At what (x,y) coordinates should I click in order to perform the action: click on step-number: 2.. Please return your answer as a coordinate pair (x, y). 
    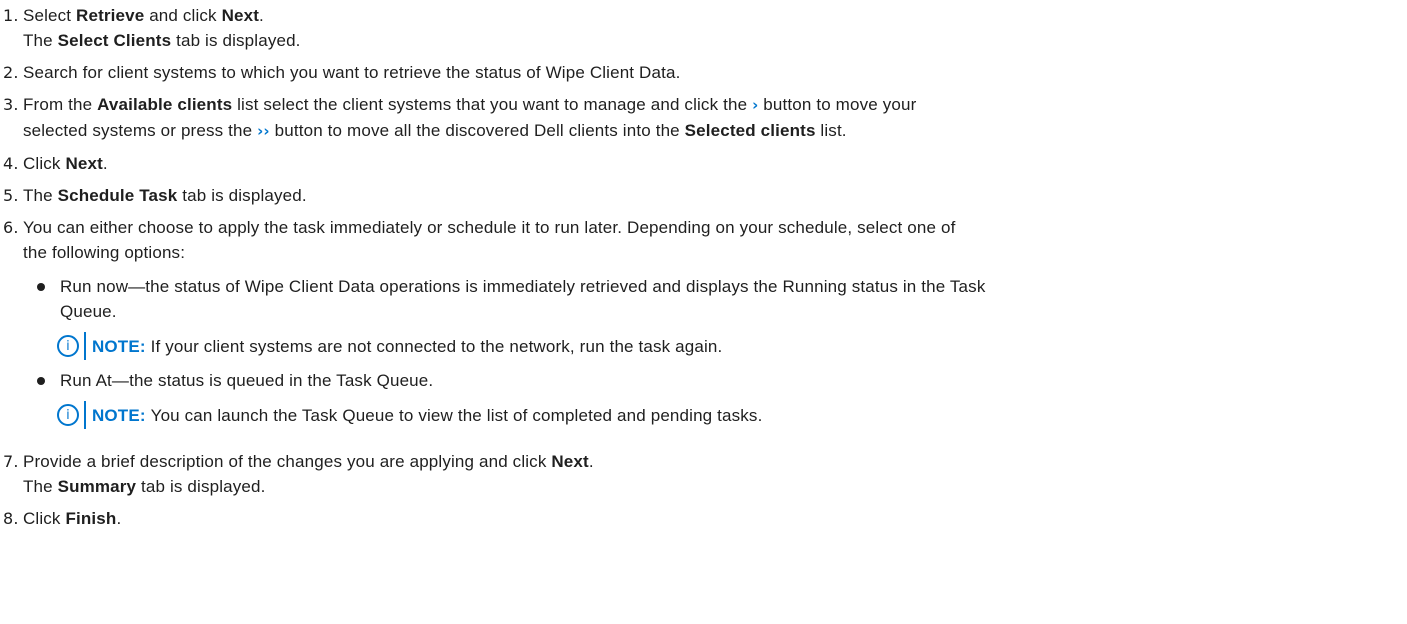
    Looking at the image, I should click on (11, 72).